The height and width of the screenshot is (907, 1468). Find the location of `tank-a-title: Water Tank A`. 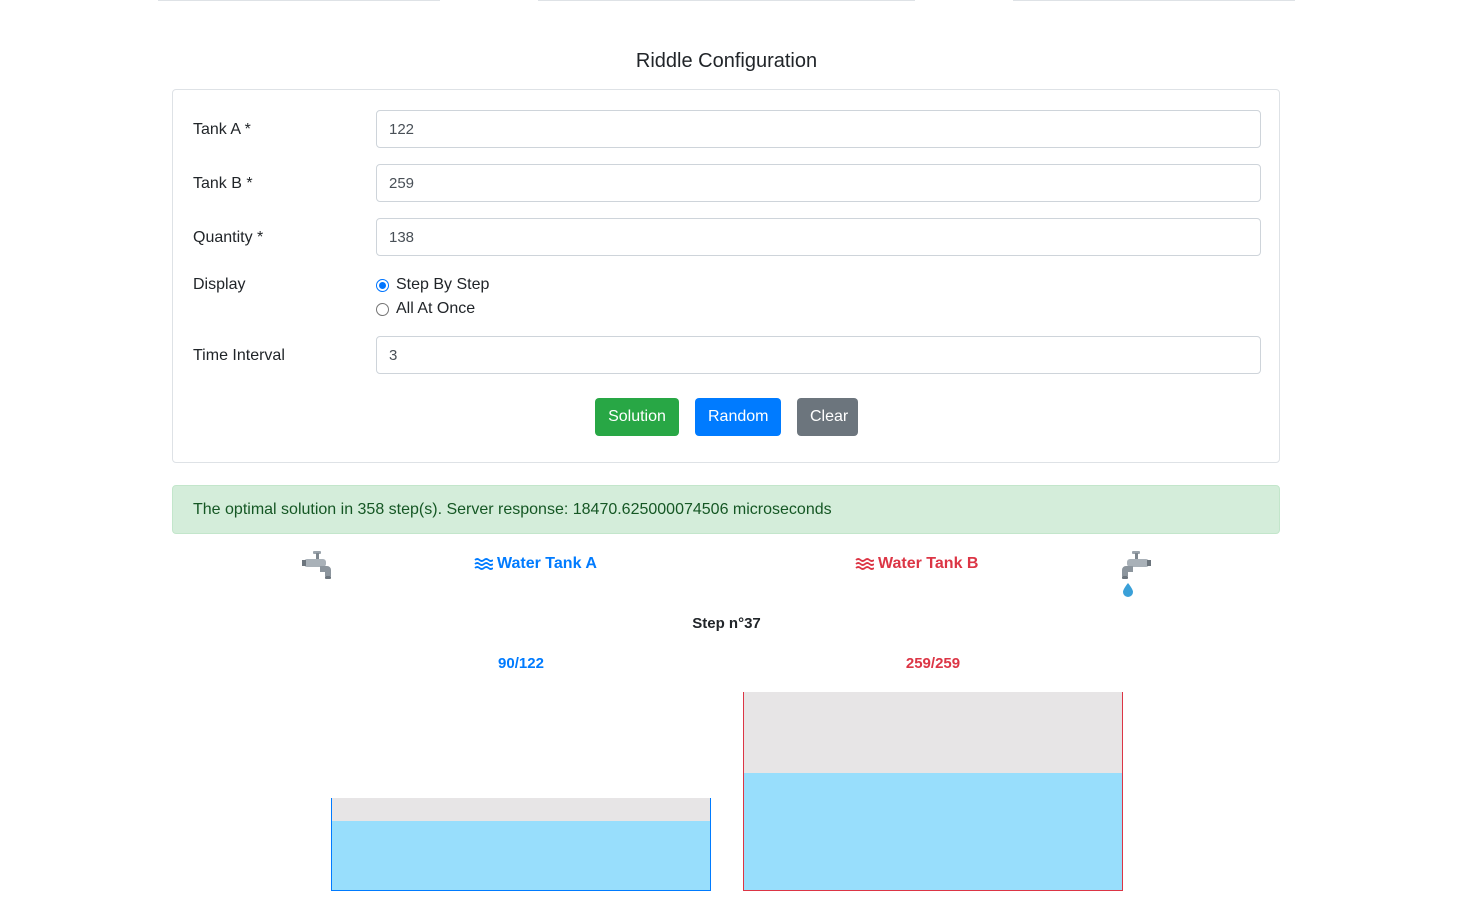

tank-a-title: Water Tank A is located at coordinates (547, 563).